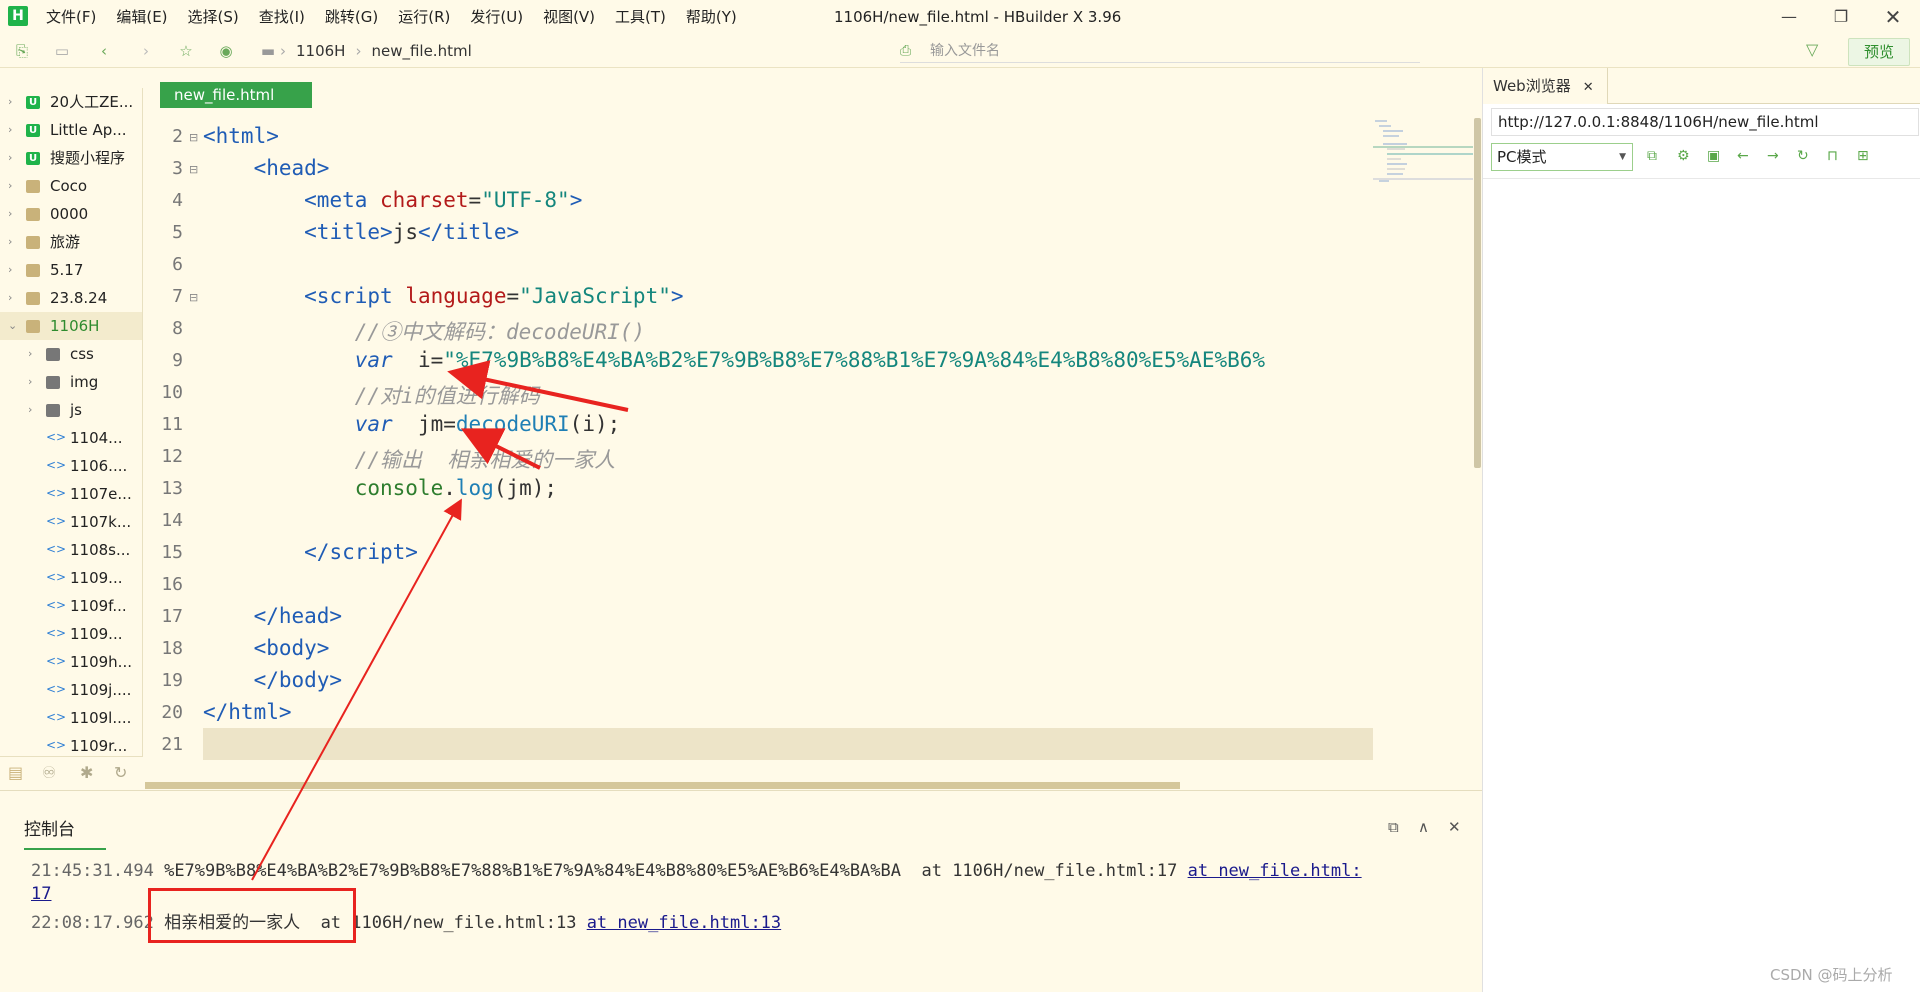  What do you see at coordinates (71, 17) in the screenshot?
I see `menu-file: 文件(F)` at bounding box center [71, 17].